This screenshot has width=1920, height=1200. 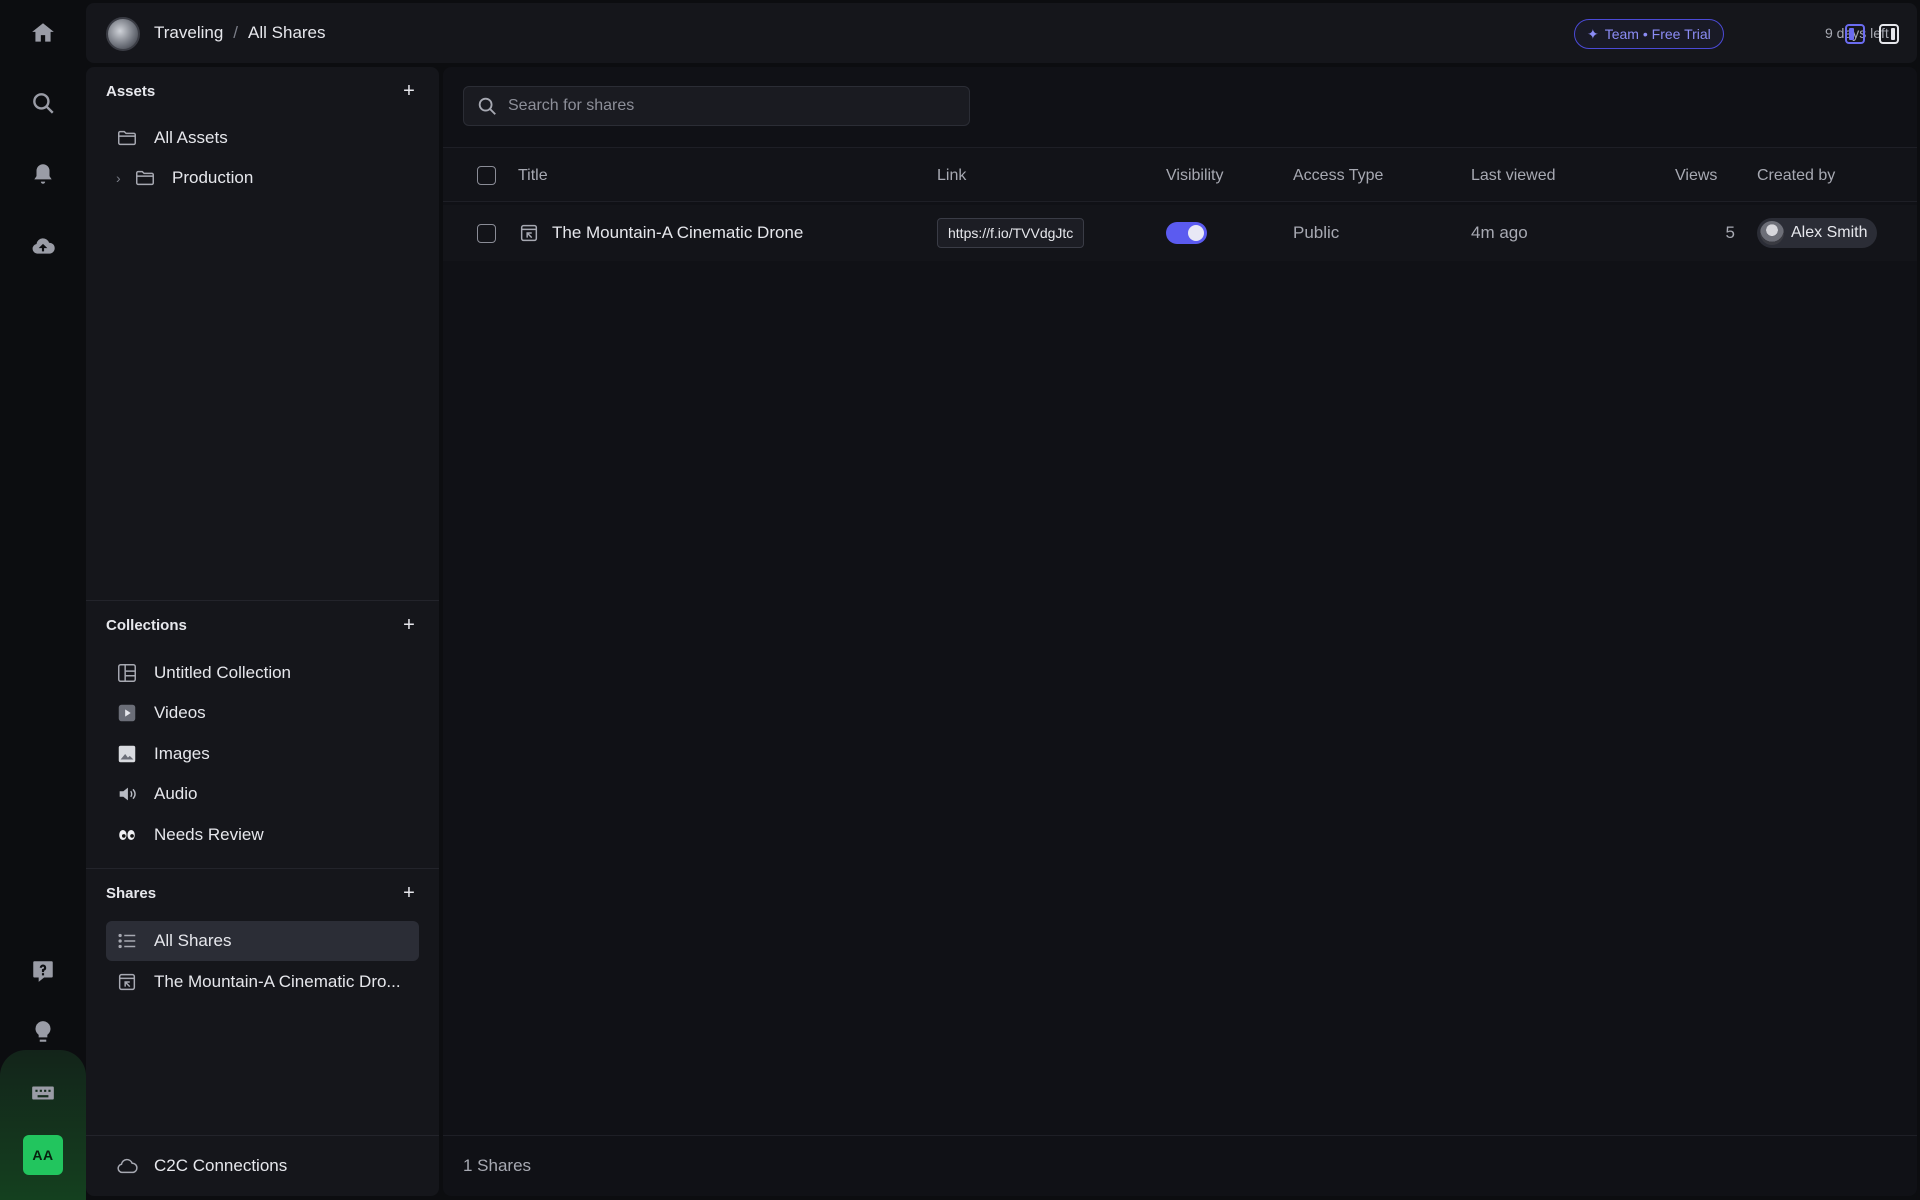 I want to click on shares-section-title: Shares, so click(x=131, y=893).